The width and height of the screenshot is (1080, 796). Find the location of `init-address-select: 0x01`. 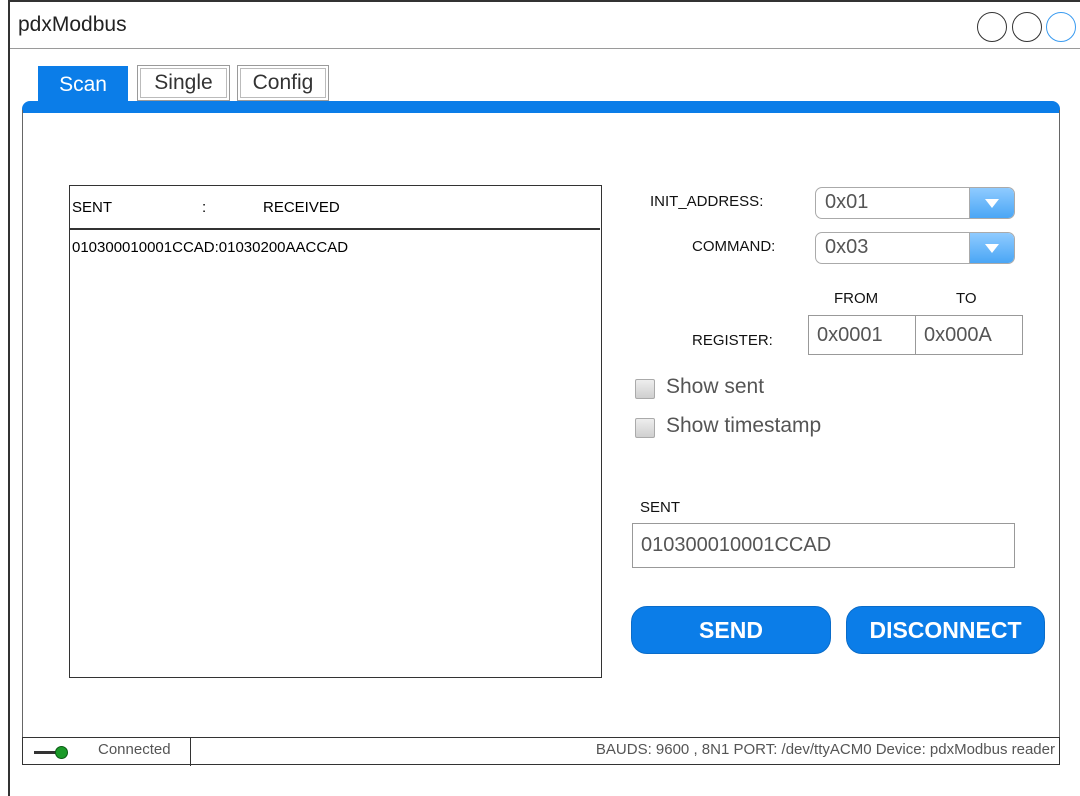

init-address-select: 0x01 is located at coordinates (915, 203).